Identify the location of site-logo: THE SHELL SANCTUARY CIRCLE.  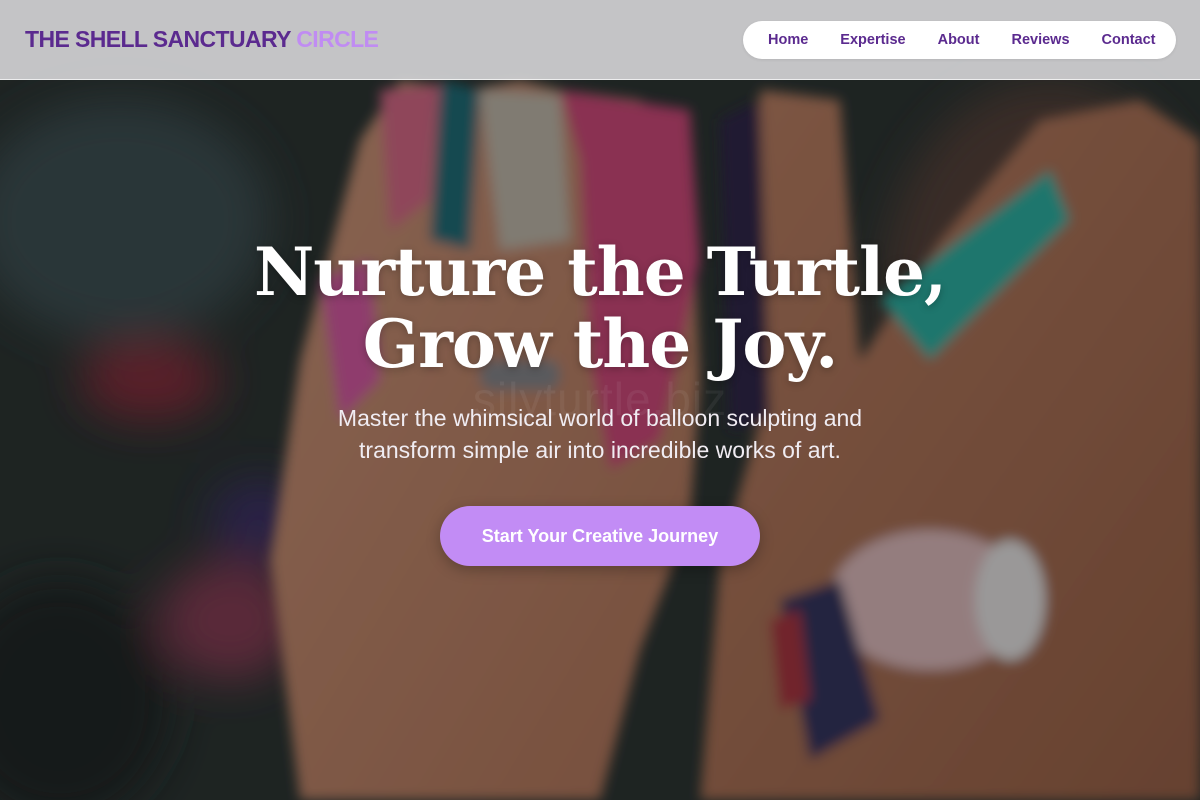
(202, 39).